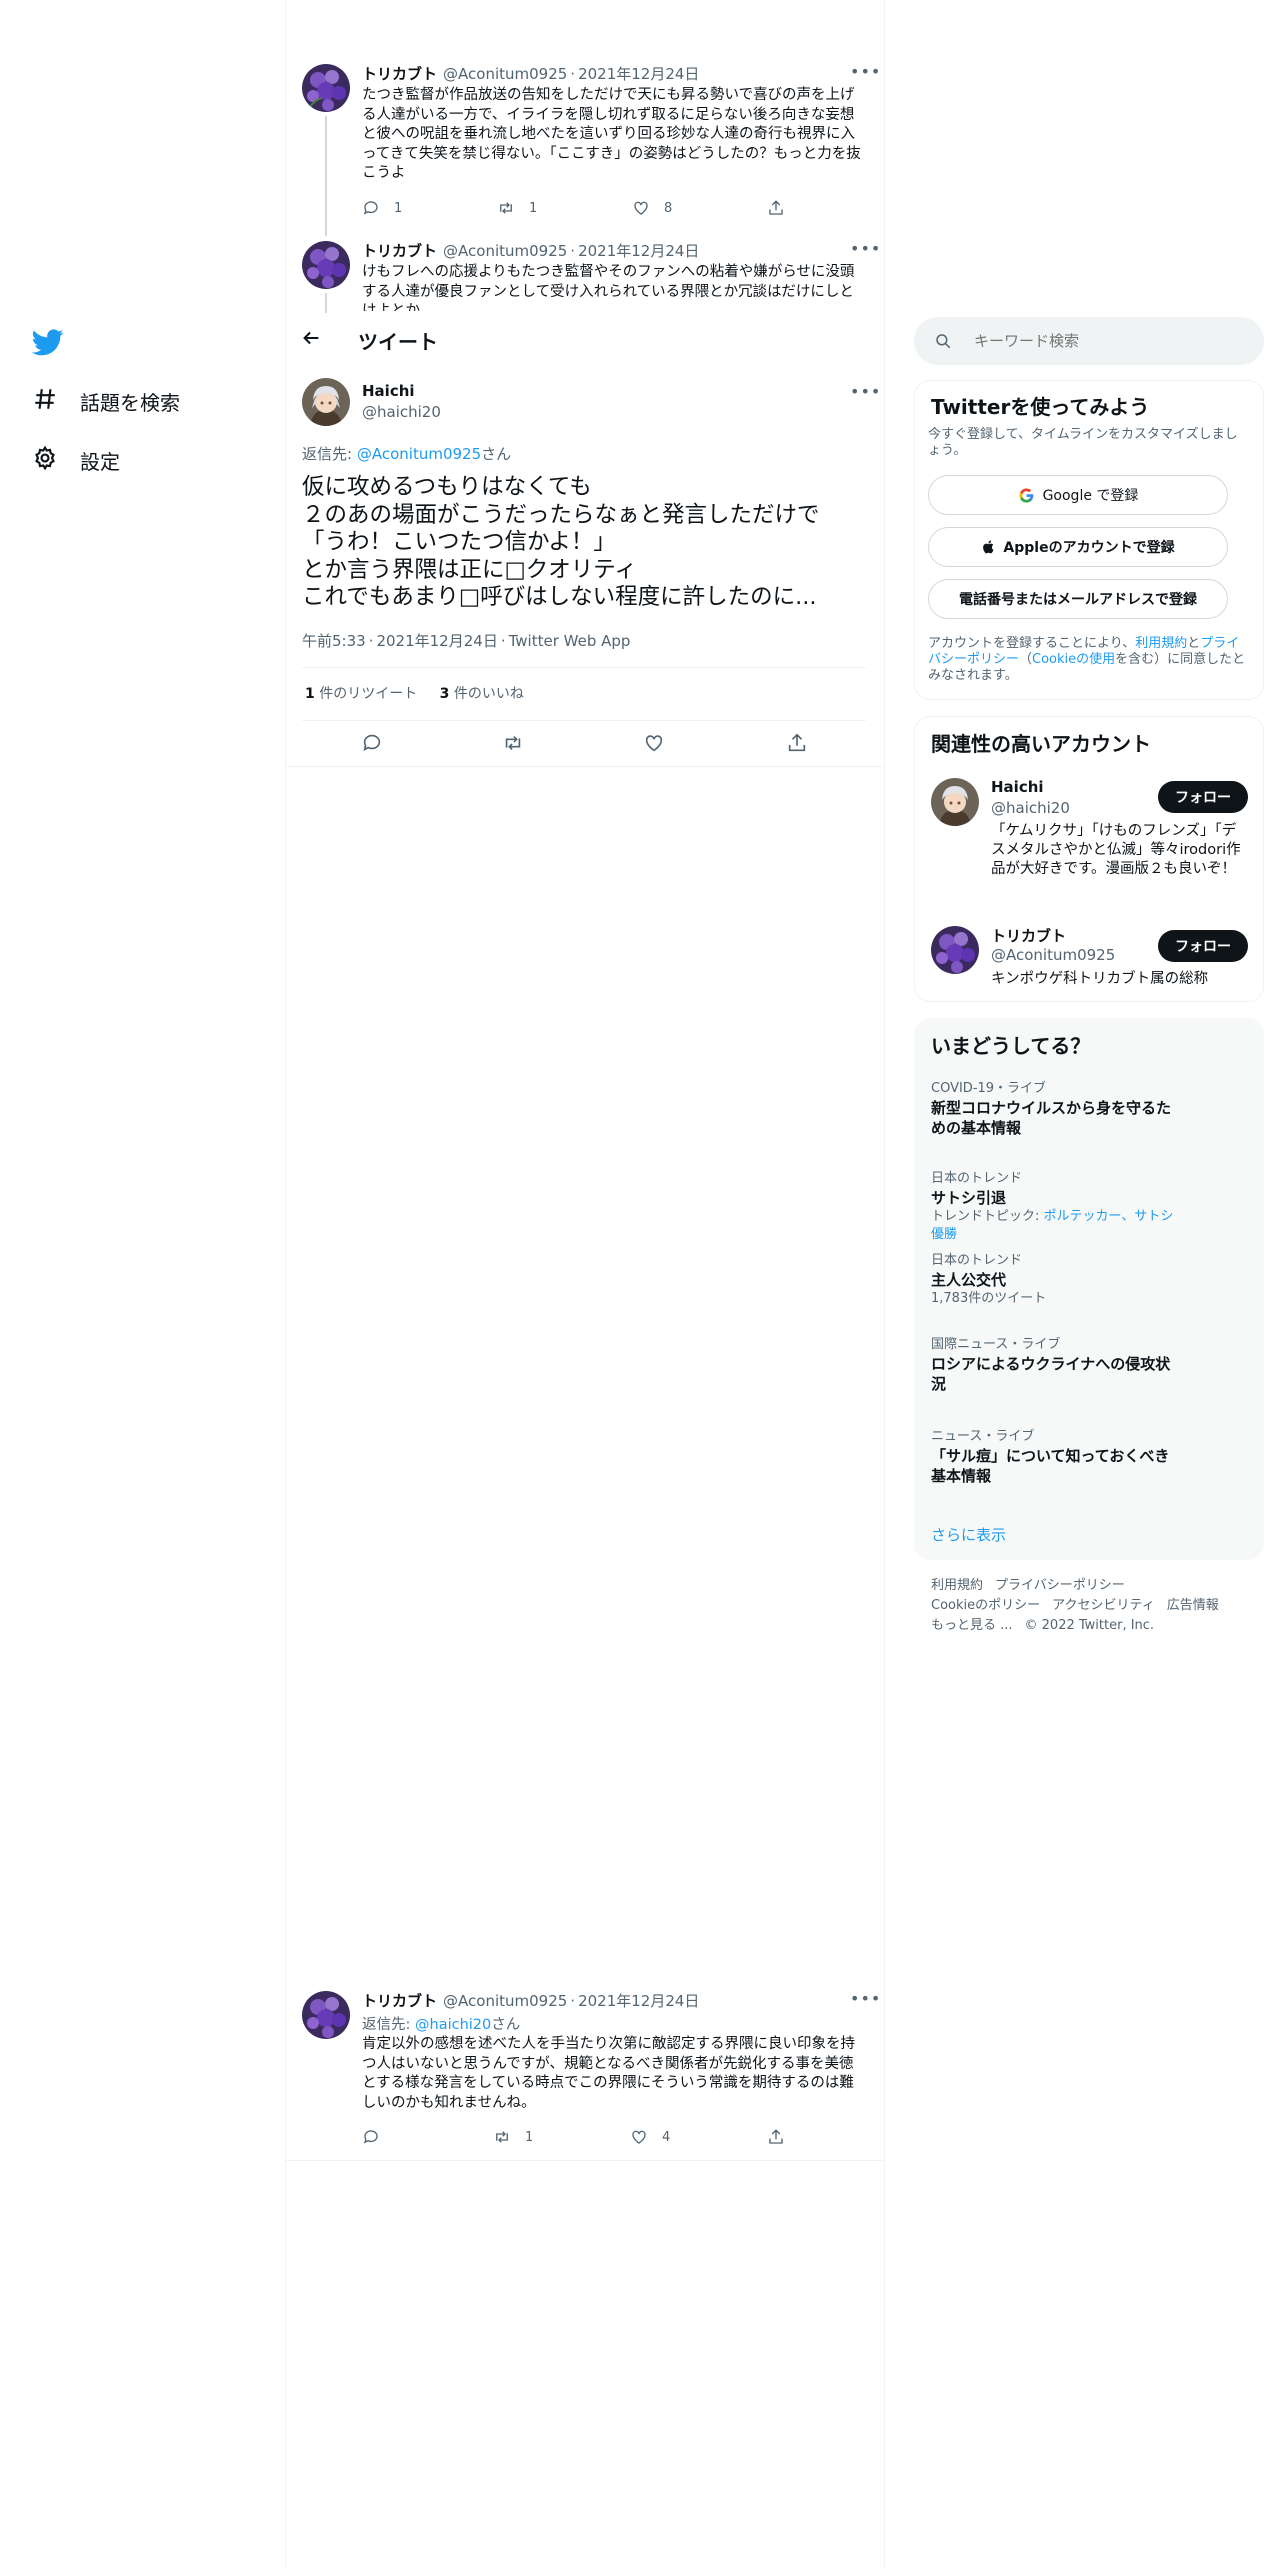  Describe the element at coordinates (652, 208) in the screenshot. I see `like-button: 8` at that location.